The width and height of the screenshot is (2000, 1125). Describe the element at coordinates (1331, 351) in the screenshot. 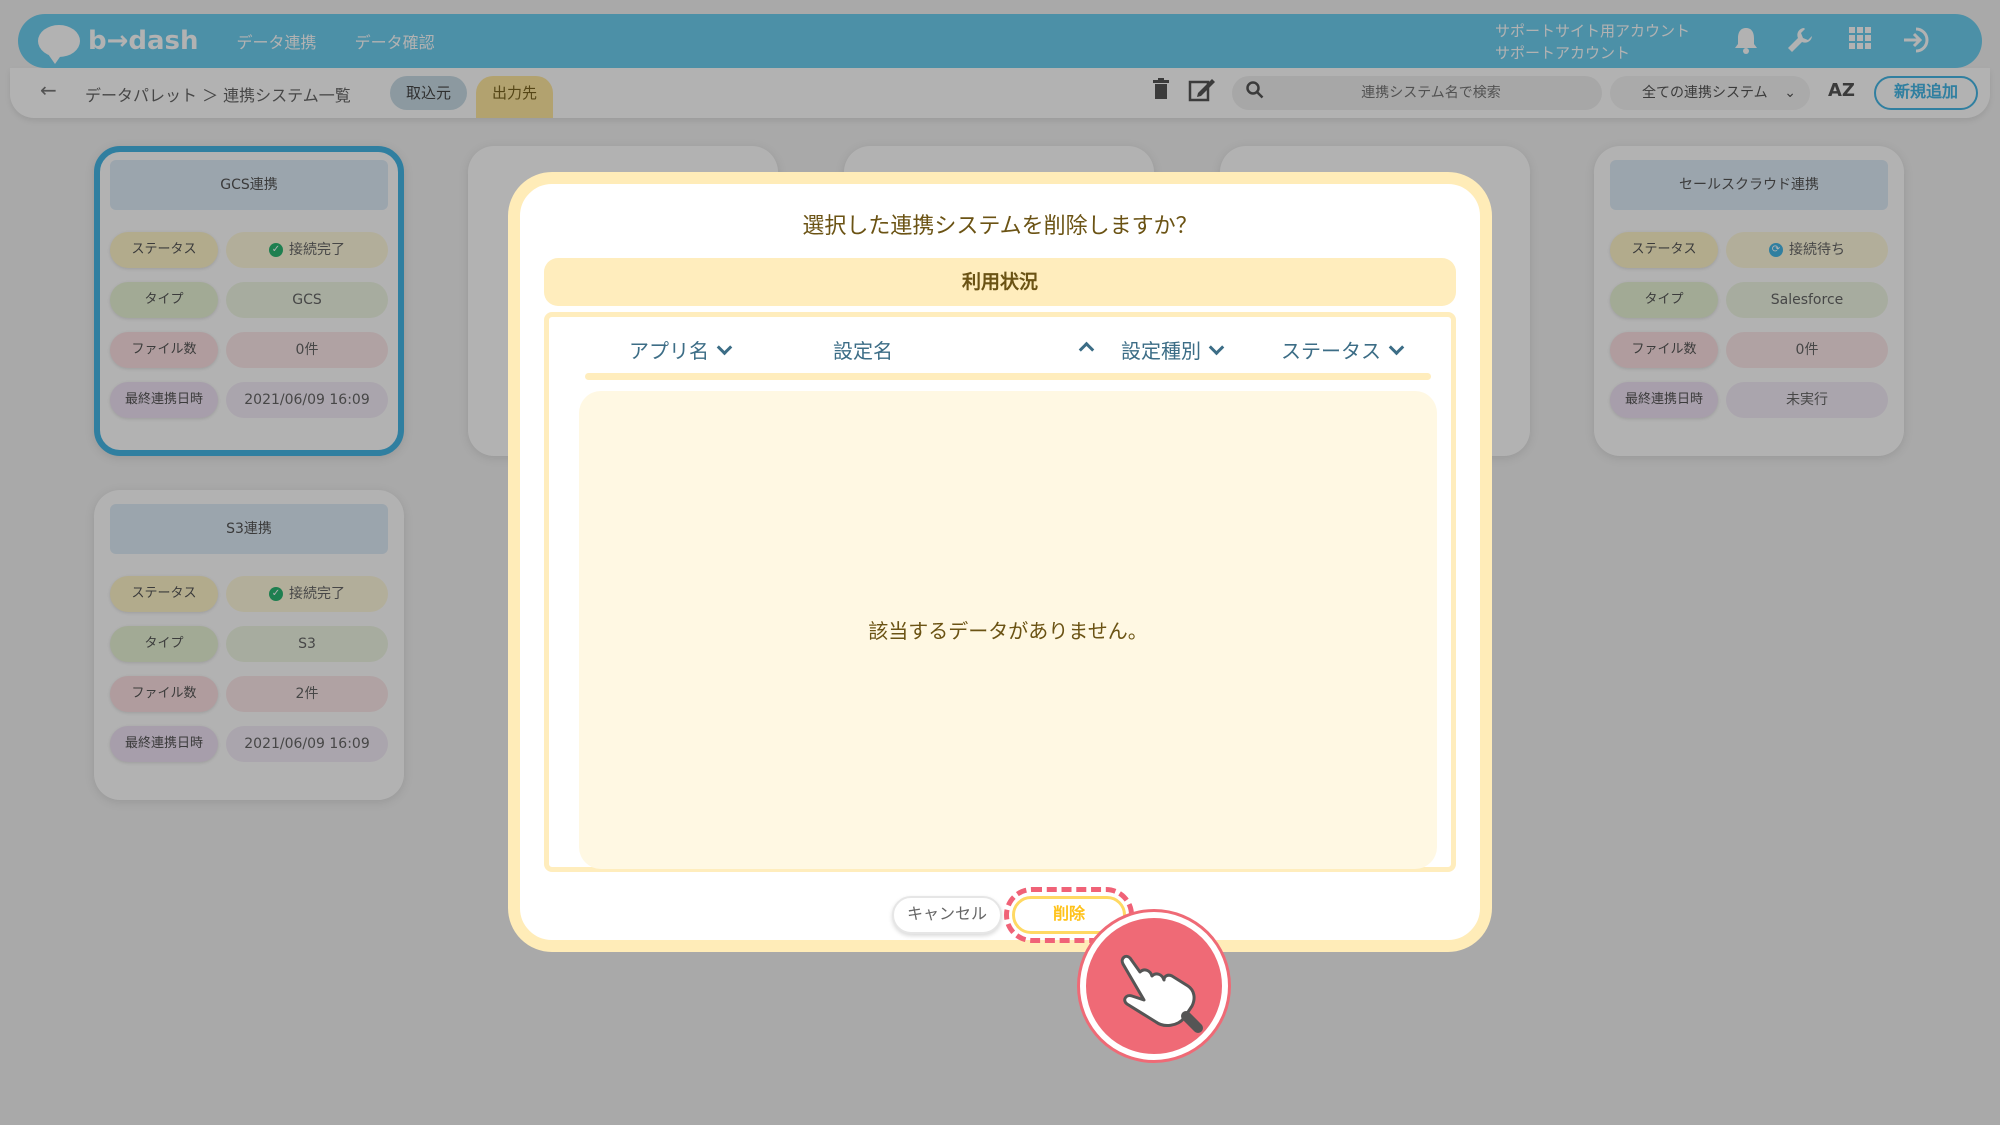

I see `column-header-label: ステータス` at that location.